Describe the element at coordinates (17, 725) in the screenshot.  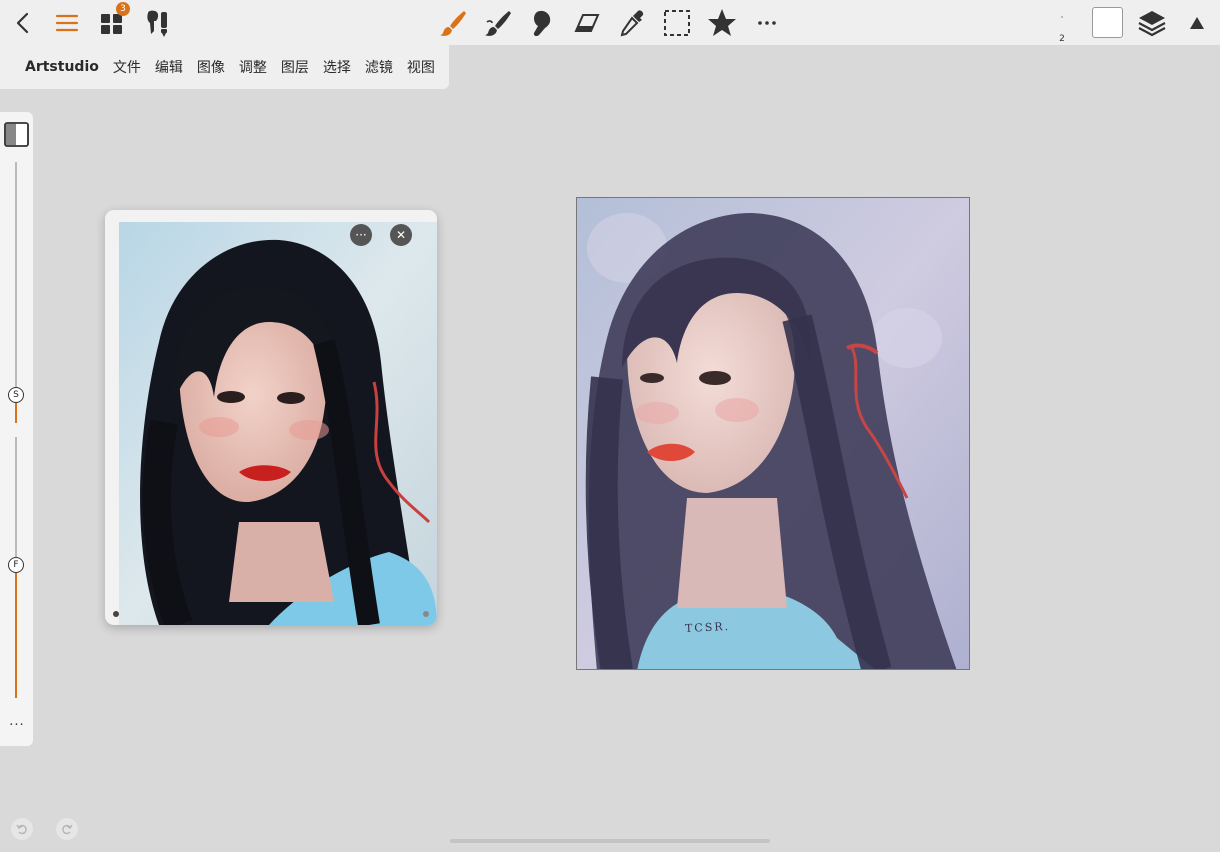
I see `panel-more-icon: ···` at that location.